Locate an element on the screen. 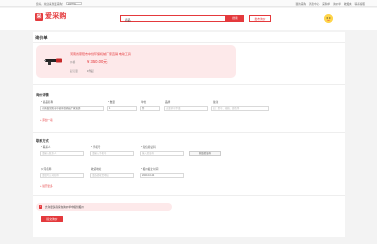 This screenshot has width=377, height=244. mascot-icon is located at coordinates (328, 18).